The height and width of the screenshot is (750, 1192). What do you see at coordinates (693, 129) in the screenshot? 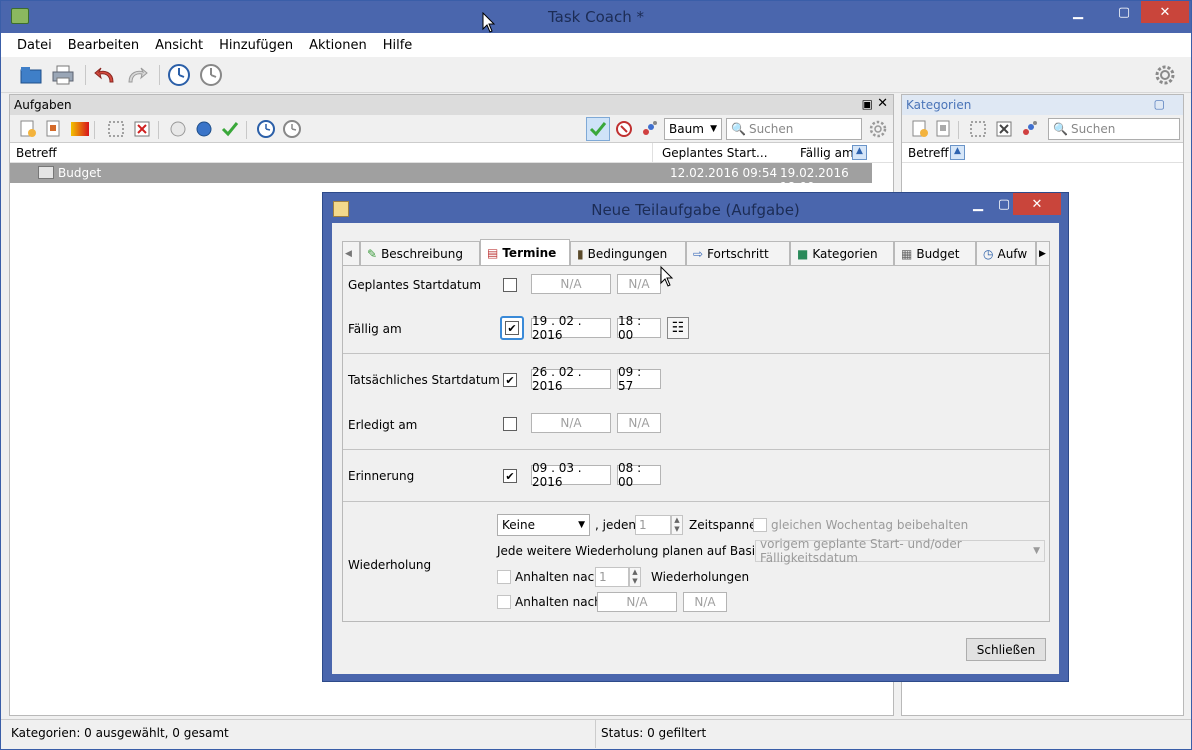
I see `view-mode-select: Baum ▼` at bounding box center [693, 129].